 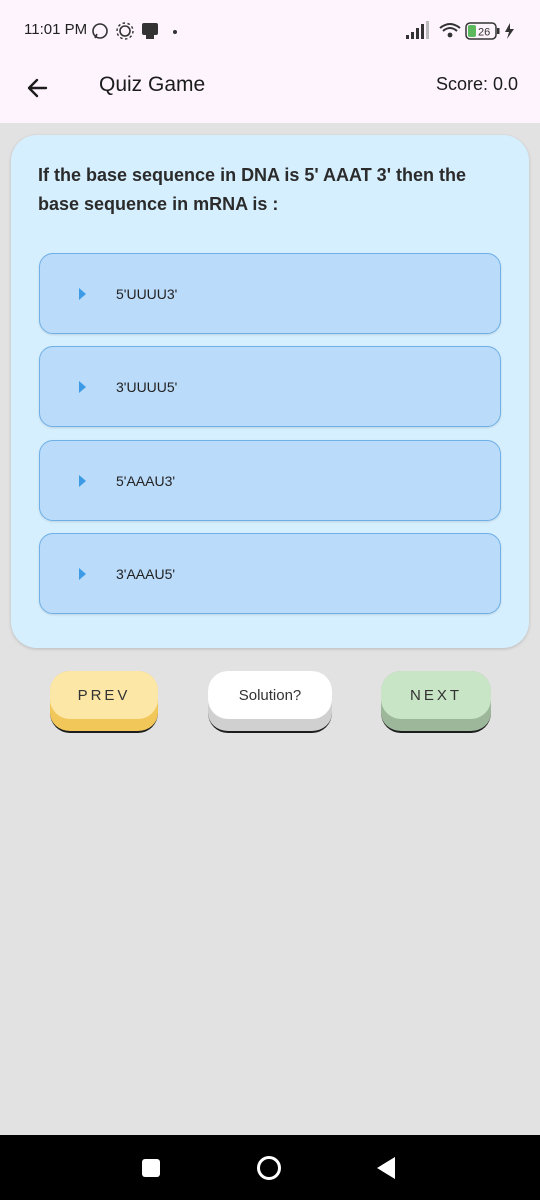 I want to click on wifi-icon, so click(x=450, y=30).